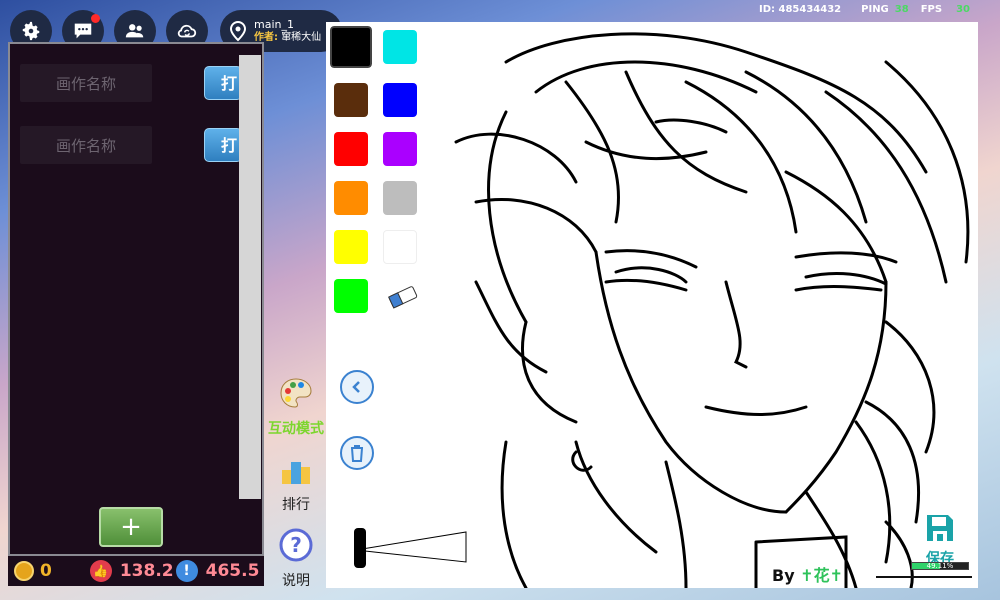  What do you see at coordinates (131, 527) in the screenshot?
I see `add-drawing-button: +` at bounding box center [131, 527].